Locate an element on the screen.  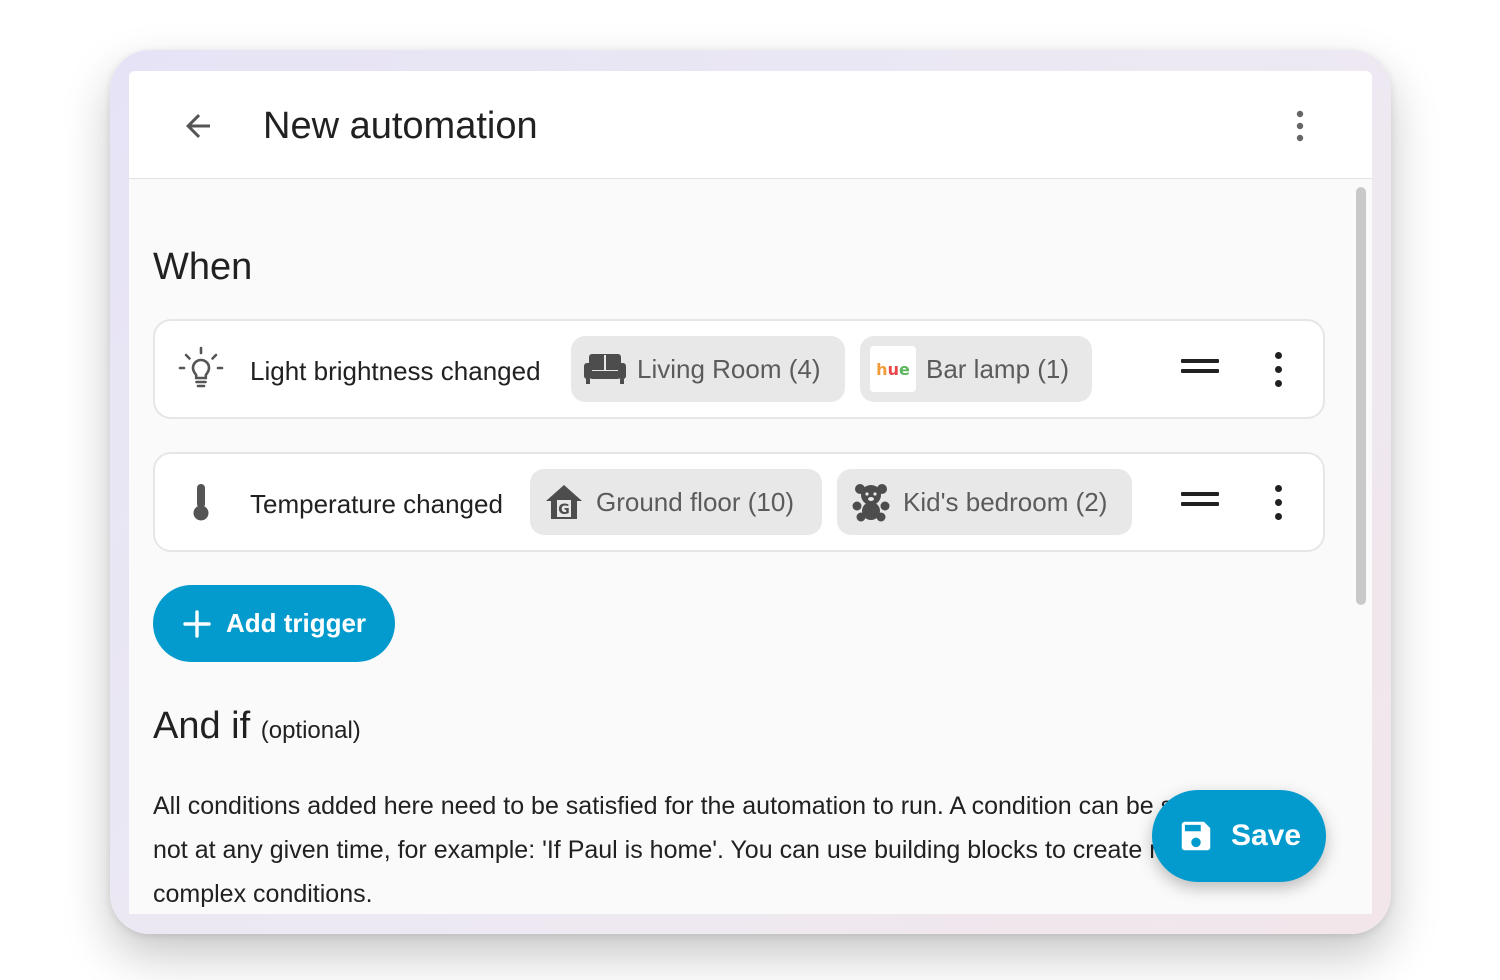
dots-vertical-icon is located at coordinates (1300, 126).